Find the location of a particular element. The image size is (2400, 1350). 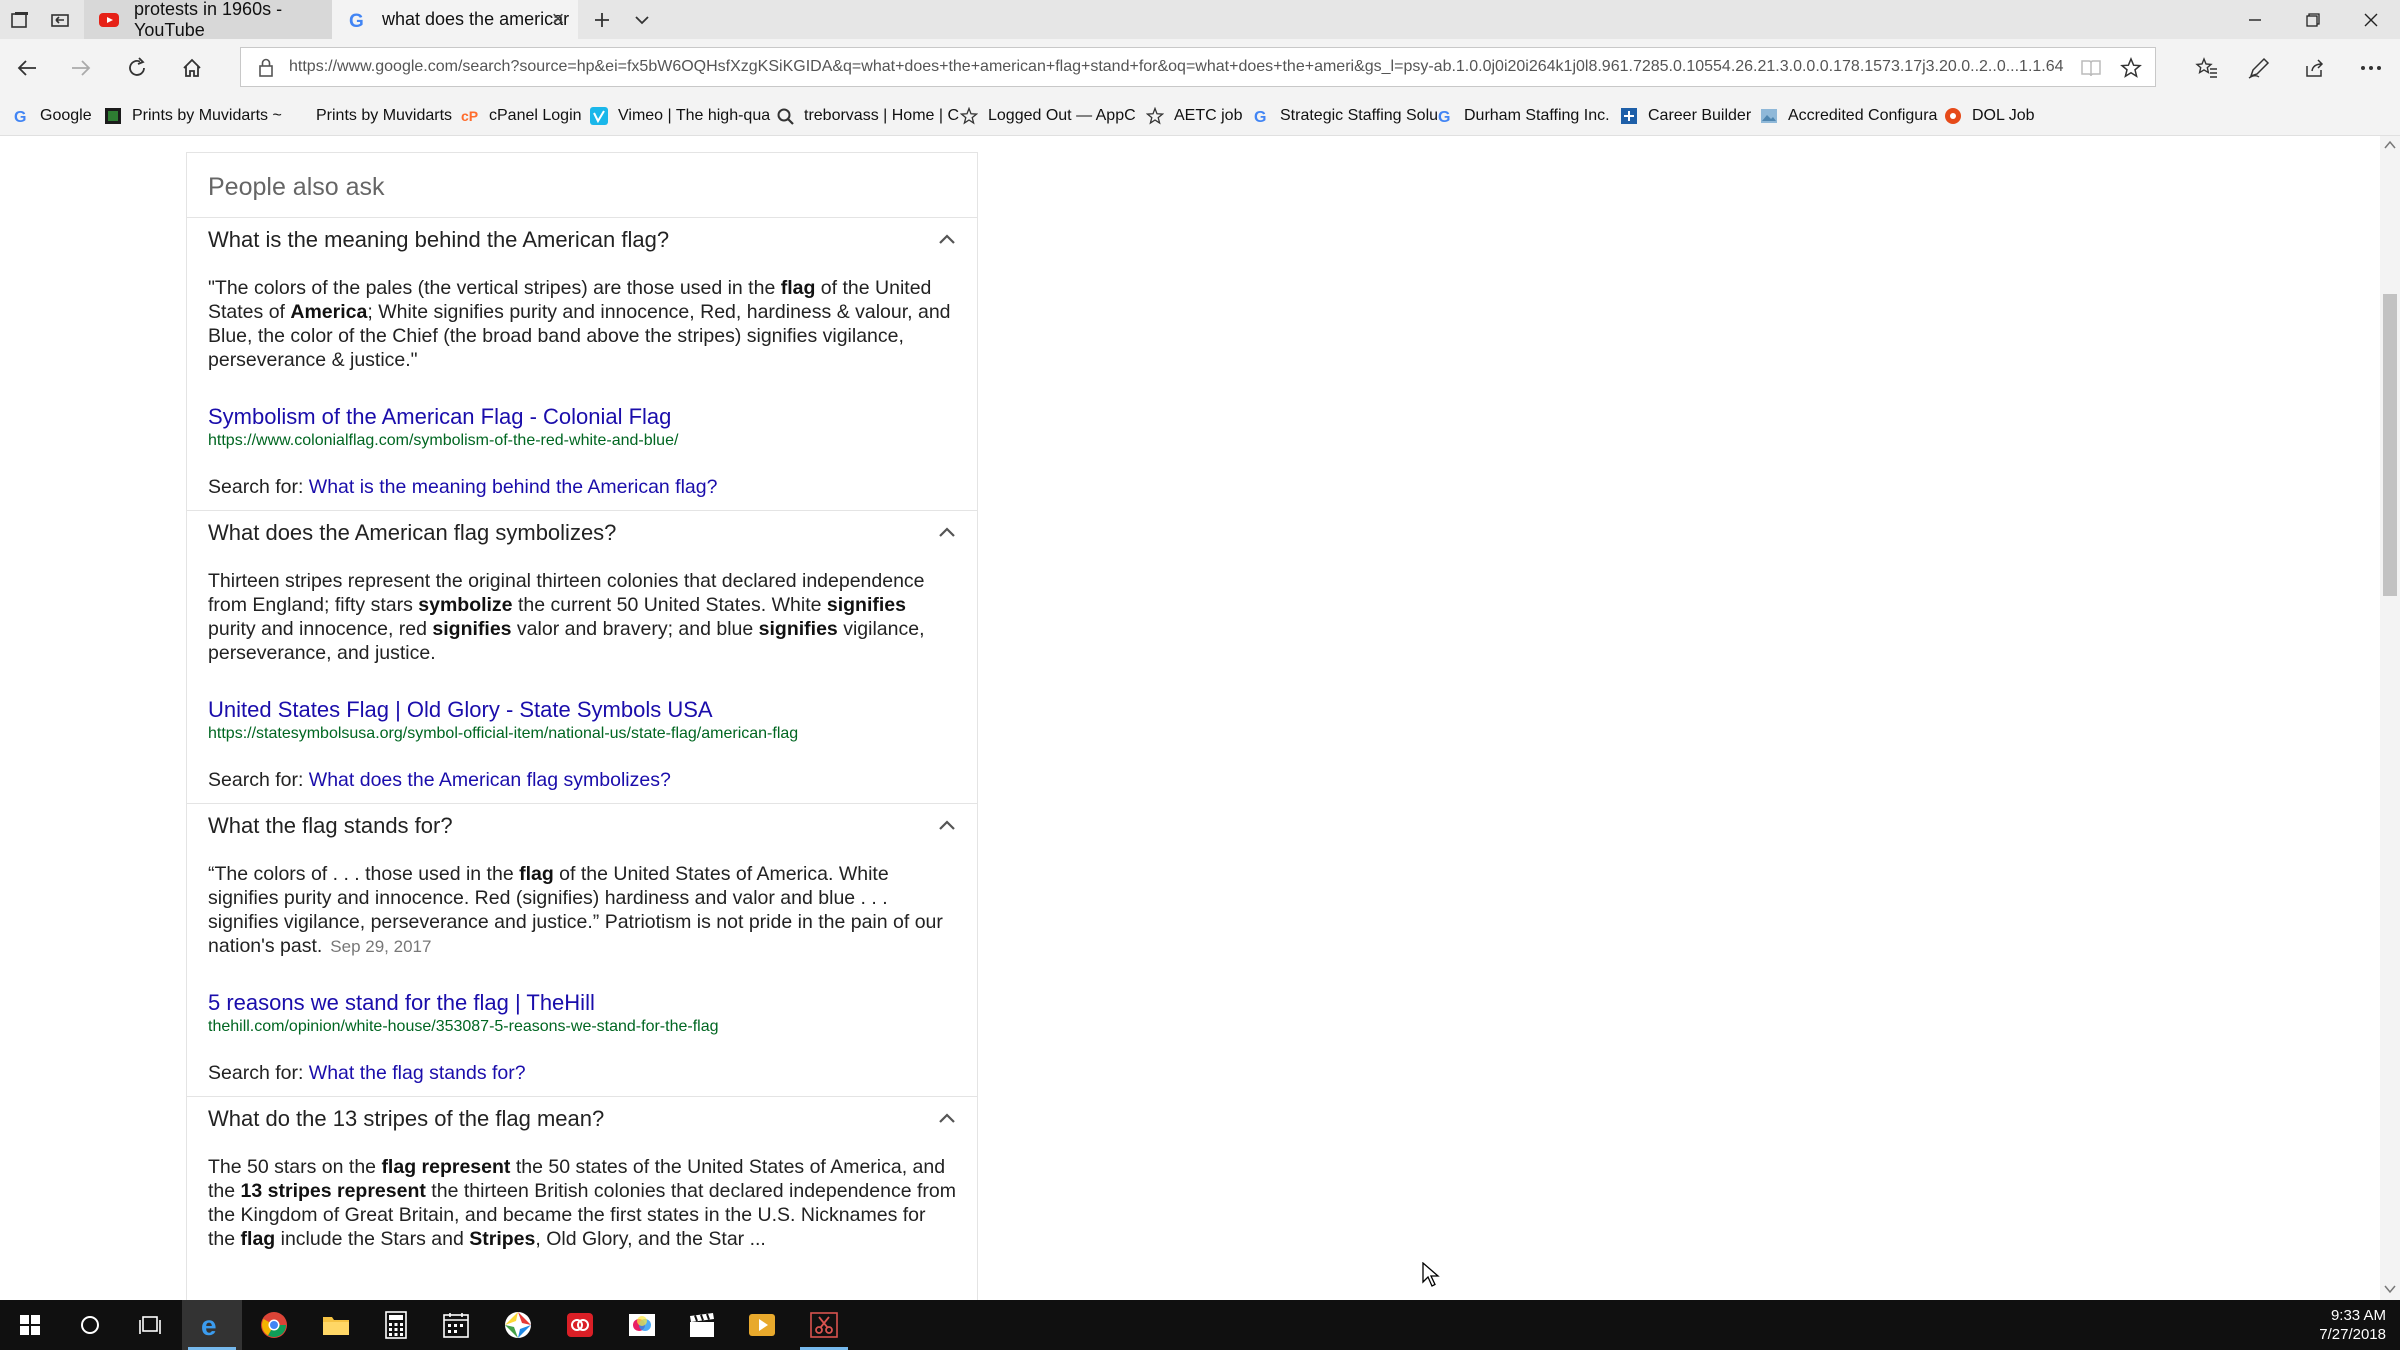

set-aside-tabs-icon is located at coordinates (60, 20).